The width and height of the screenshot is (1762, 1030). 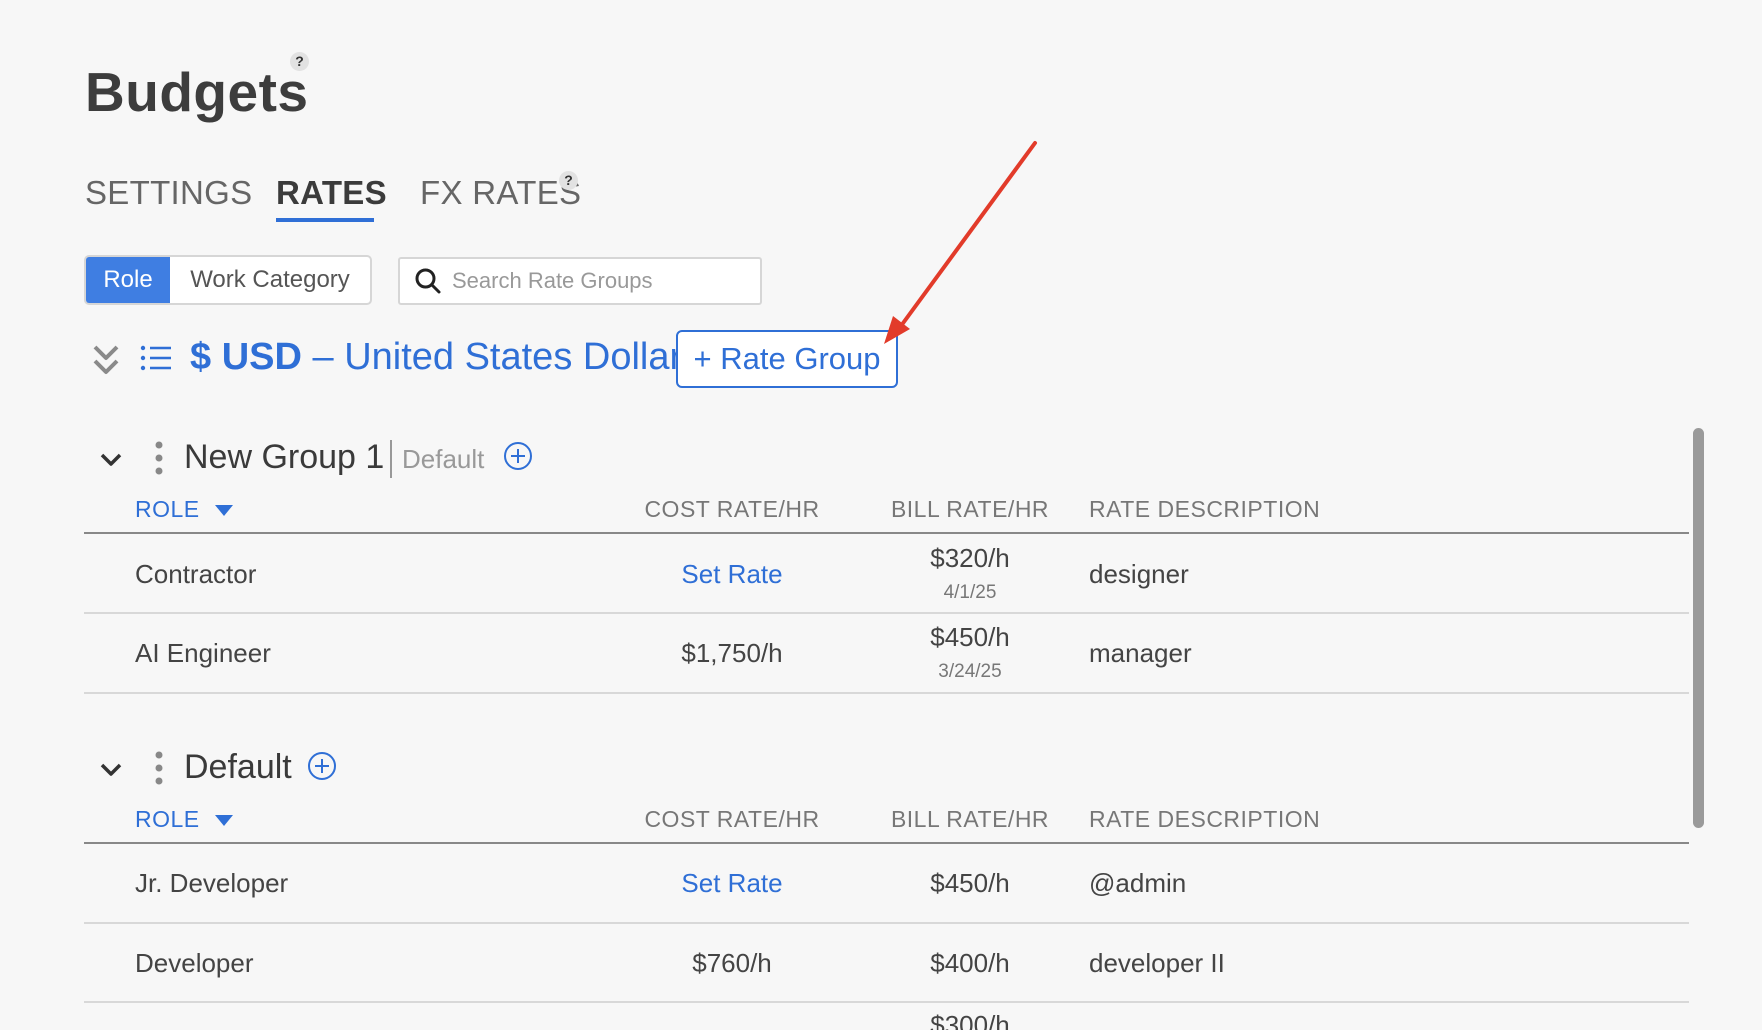 What do you see at coordinates (212, 883) in the screenshot?
I see `row-role: Jr. Developer` at bounding box center [212, 883].